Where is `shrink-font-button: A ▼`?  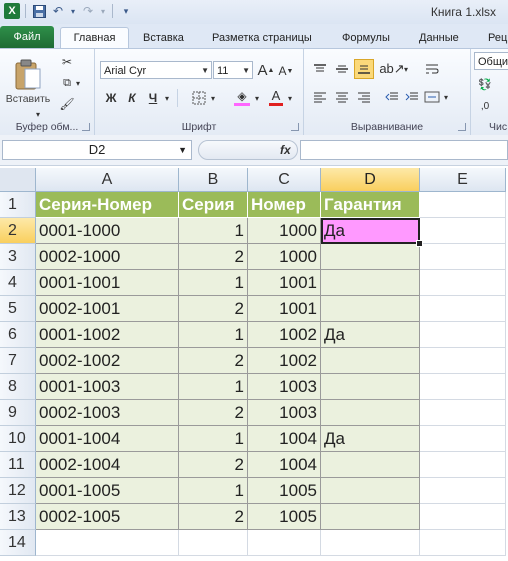 shrink-font-button: A ▼ is located at coordinates (286, 71).